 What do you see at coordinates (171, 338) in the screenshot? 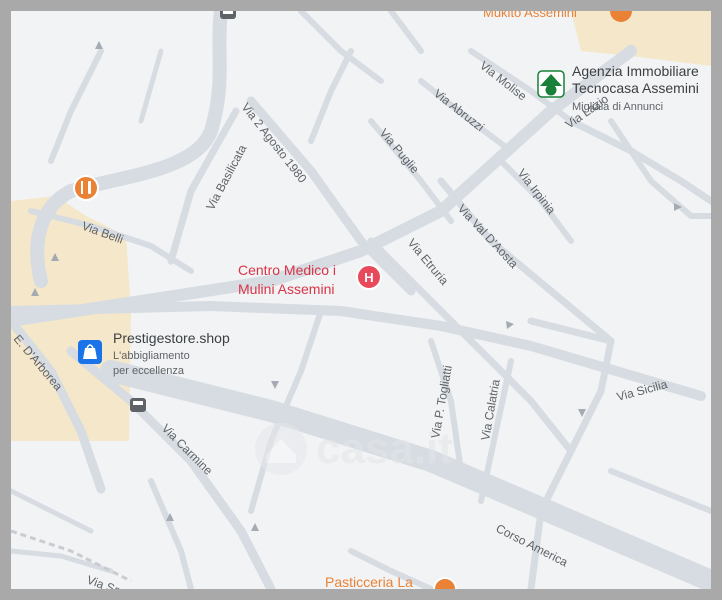
I see `poi-prestigestore-name: Prestigestore.shop` at bounding box center [171, 338].